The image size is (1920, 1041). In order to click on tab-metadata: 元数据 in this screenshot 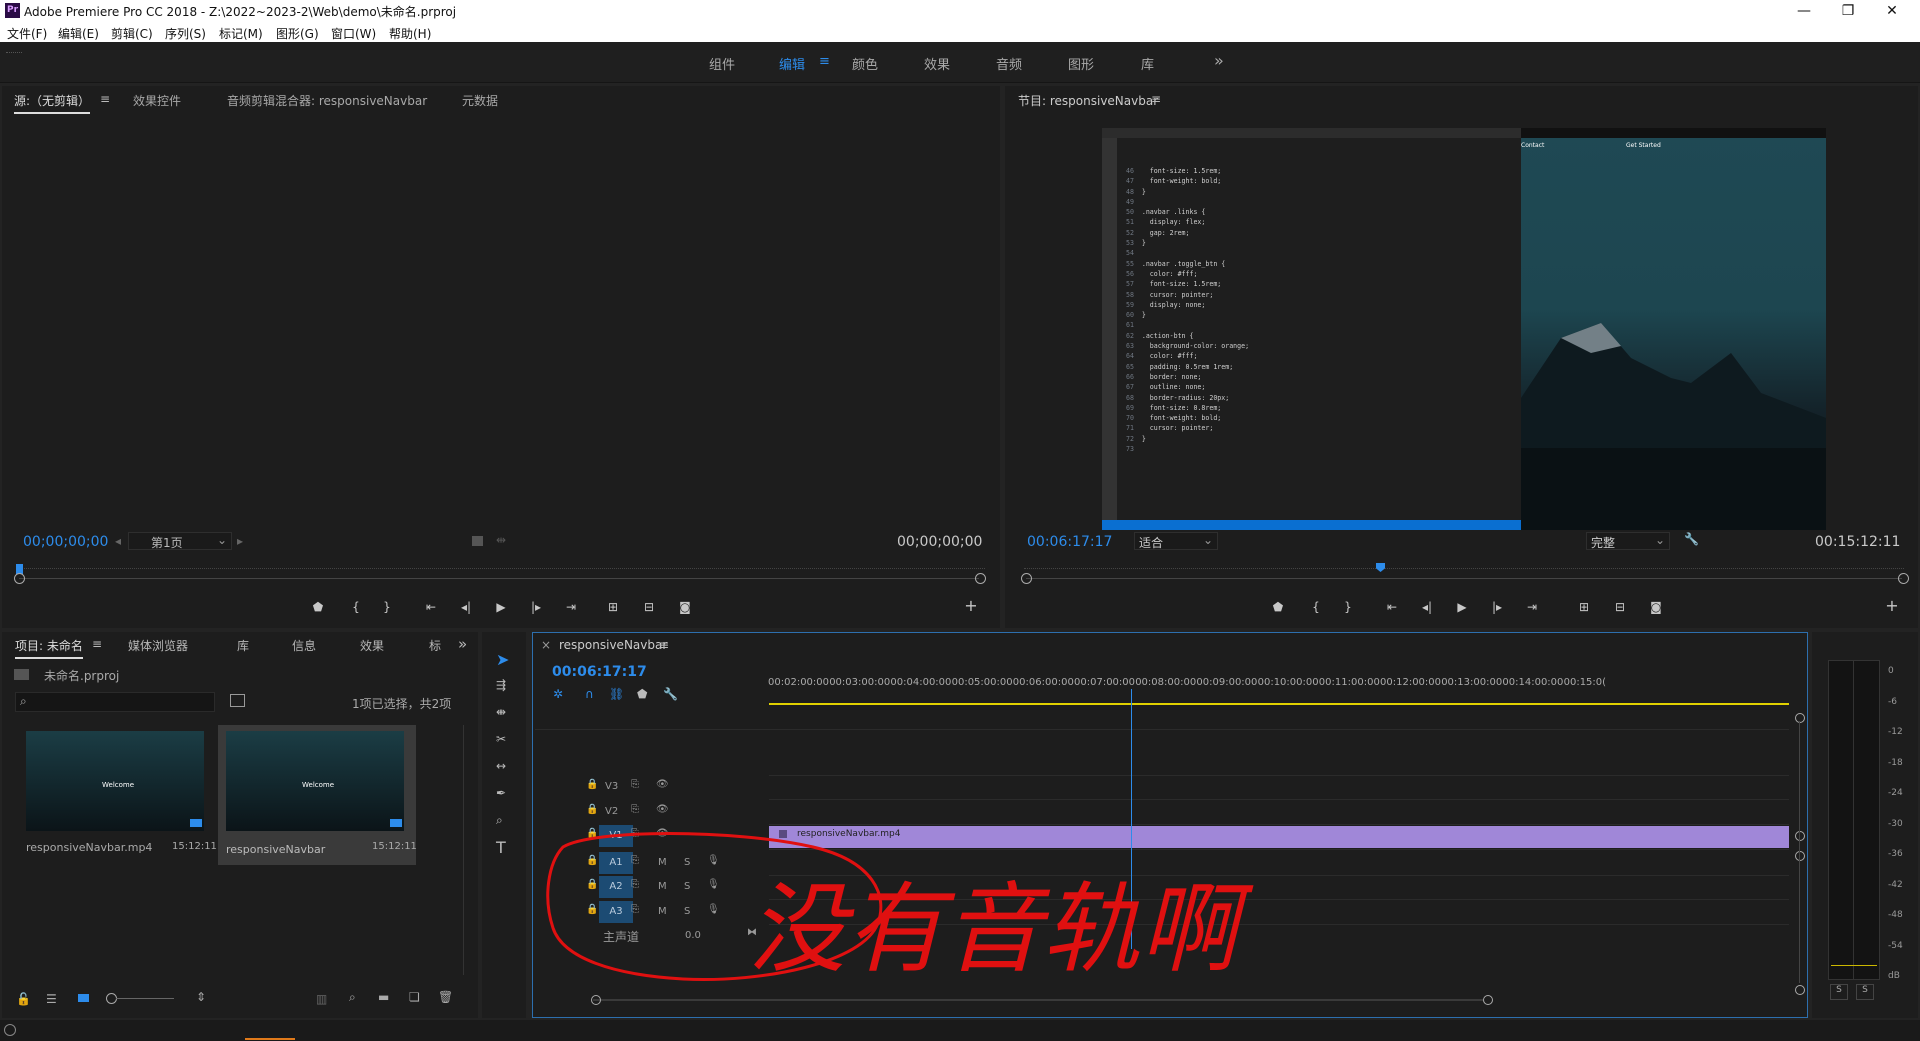, I will do `click(480, 100)`.